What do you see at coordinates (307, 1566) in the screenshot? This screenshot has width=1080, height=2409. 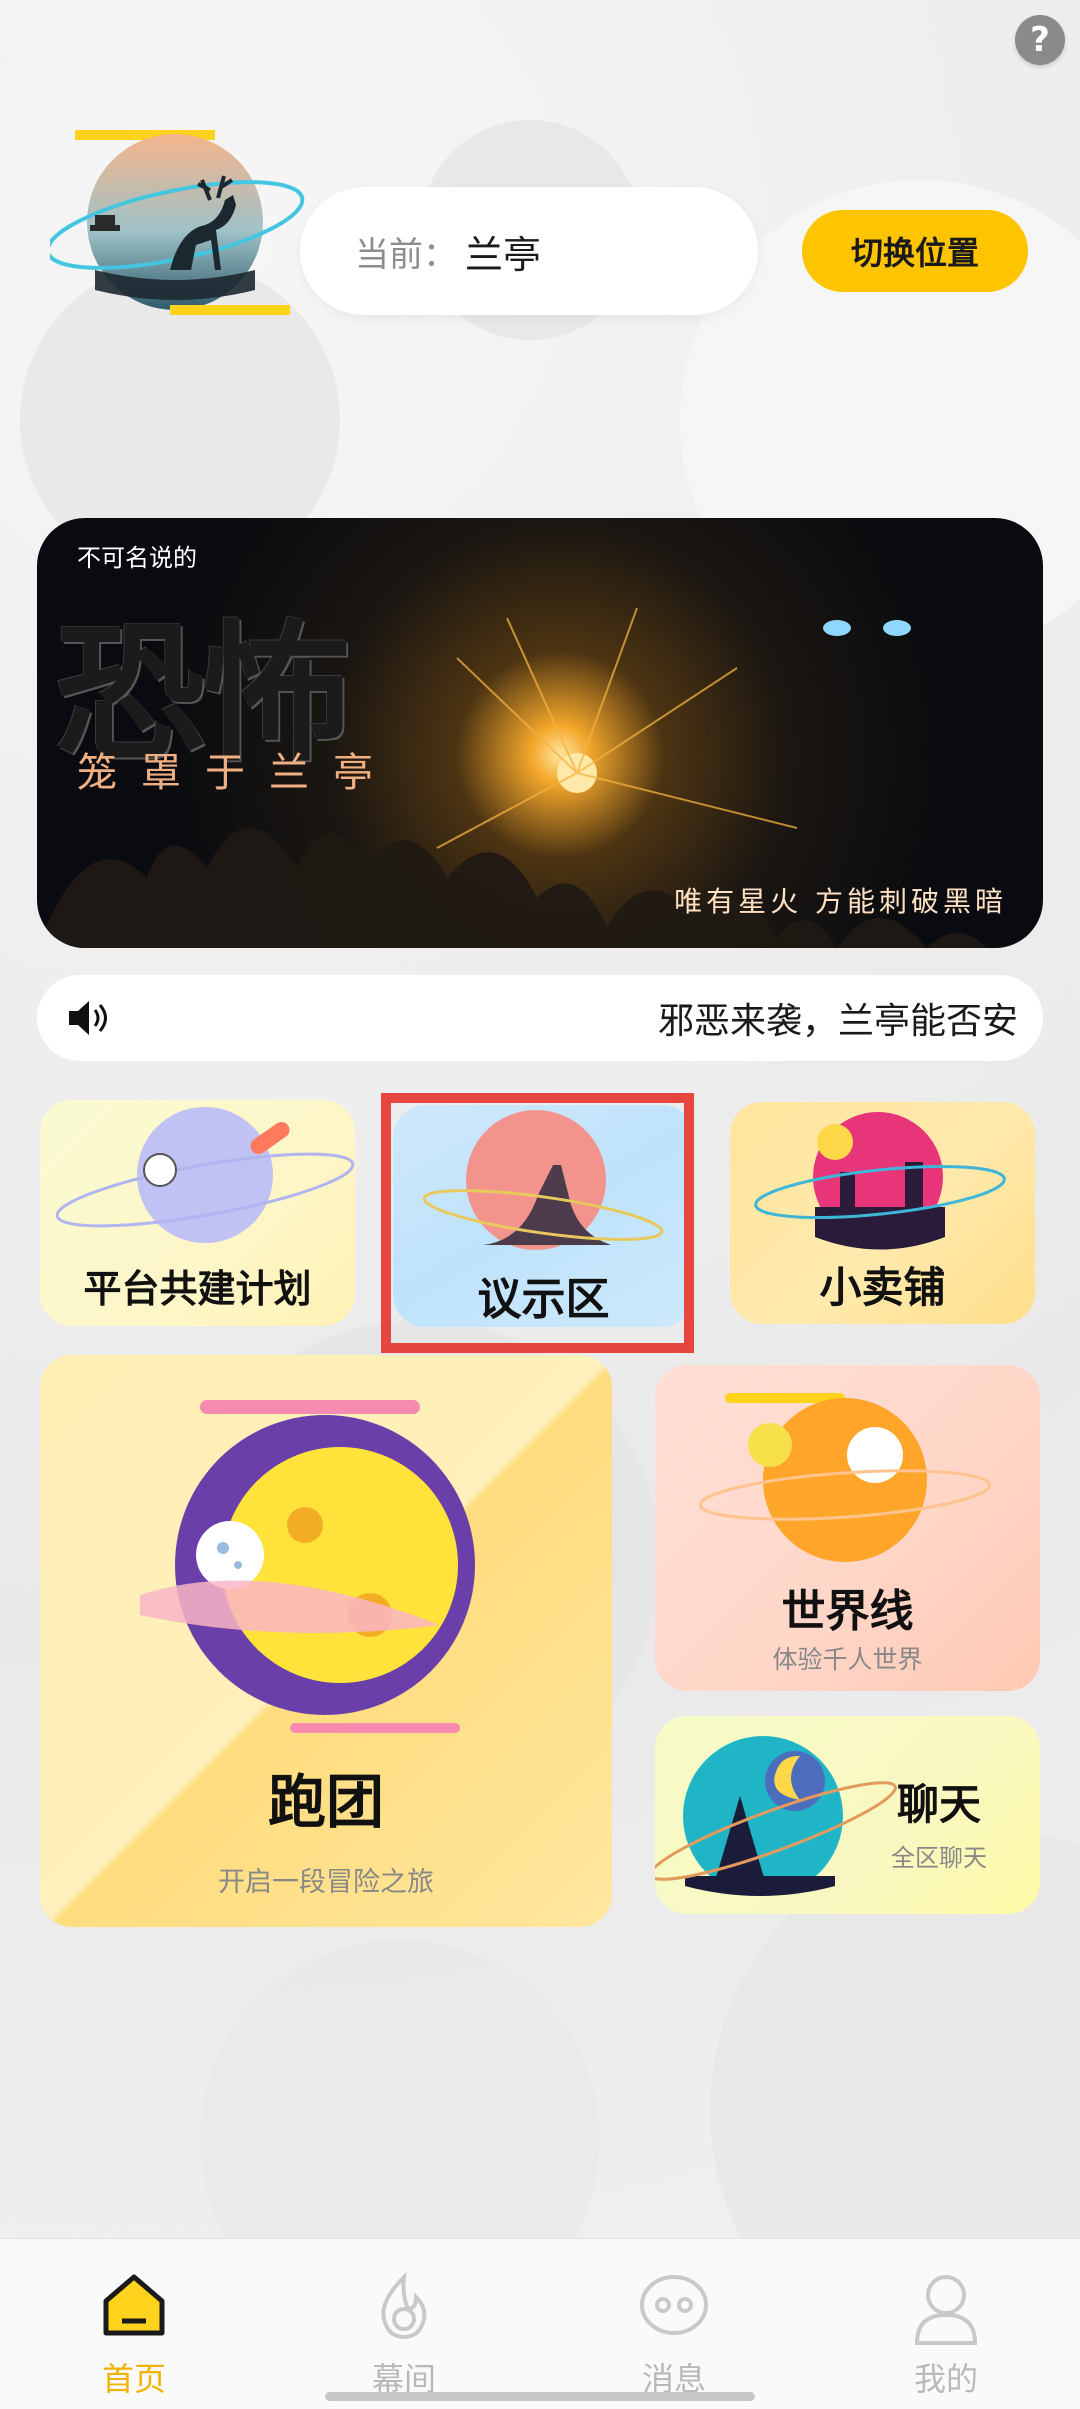 I see `purple-moon-planet-icon` at bounding box center [307, 1566].